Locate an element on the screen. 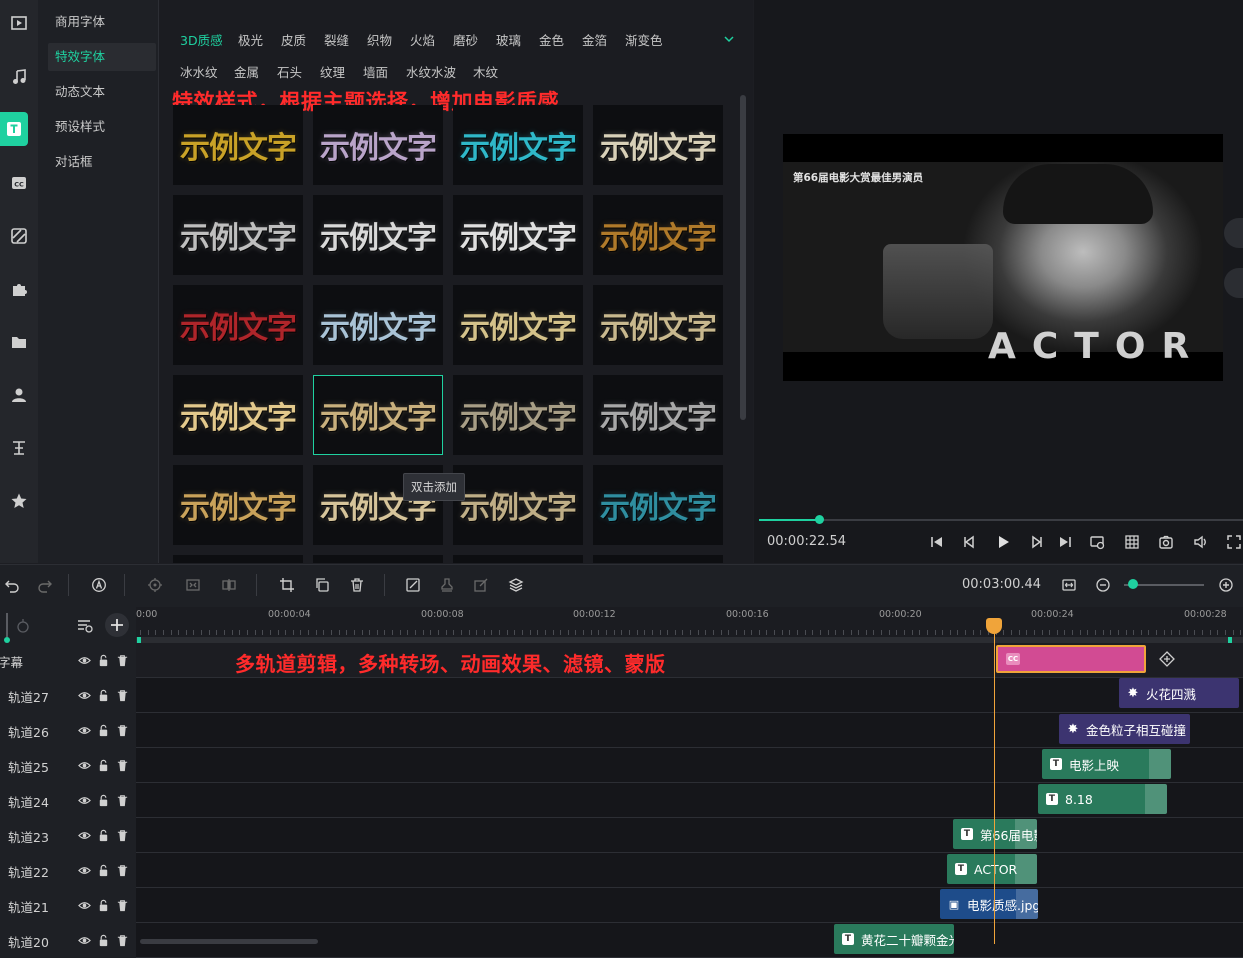  subtitle-clip: CC is located at coordinates (1071, 659).